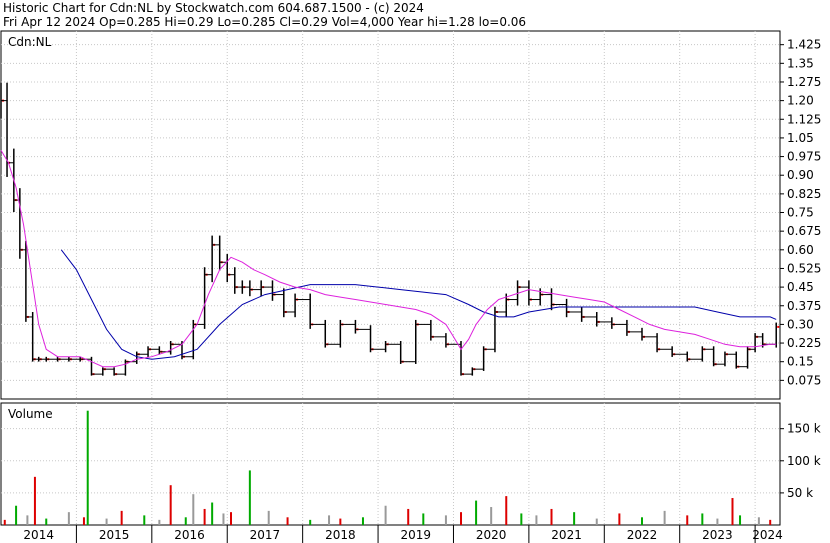 The image size is (830, 543). I want to click on price-tick-label: 0.525, so click(804, 268).